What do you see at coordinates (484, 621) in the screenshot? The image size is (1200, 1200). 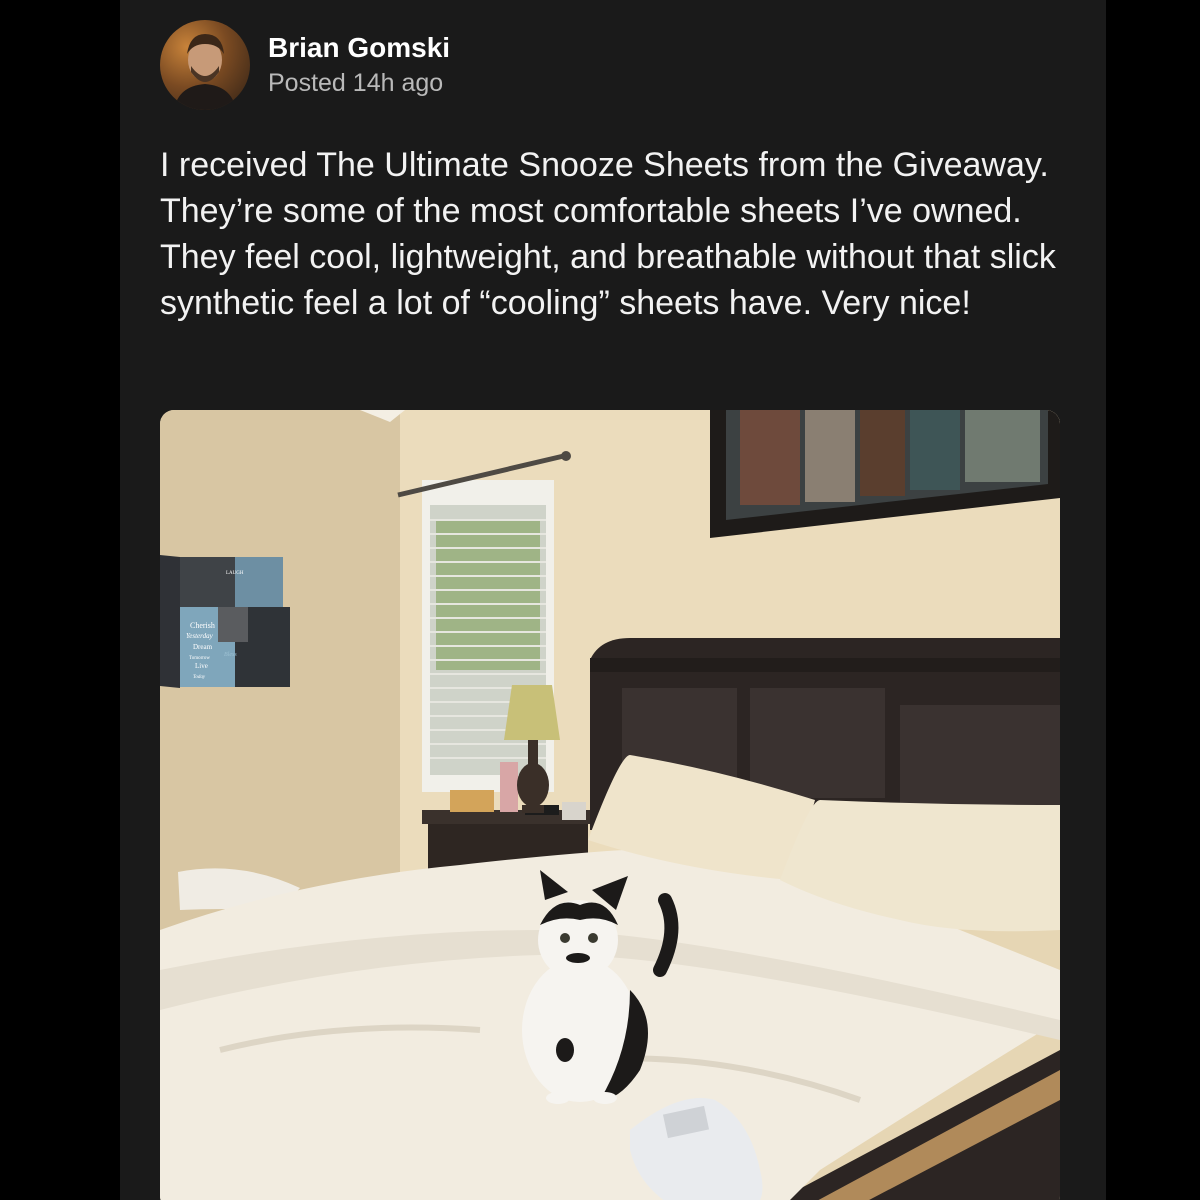 I see `window` at bounding box center [484, 621].